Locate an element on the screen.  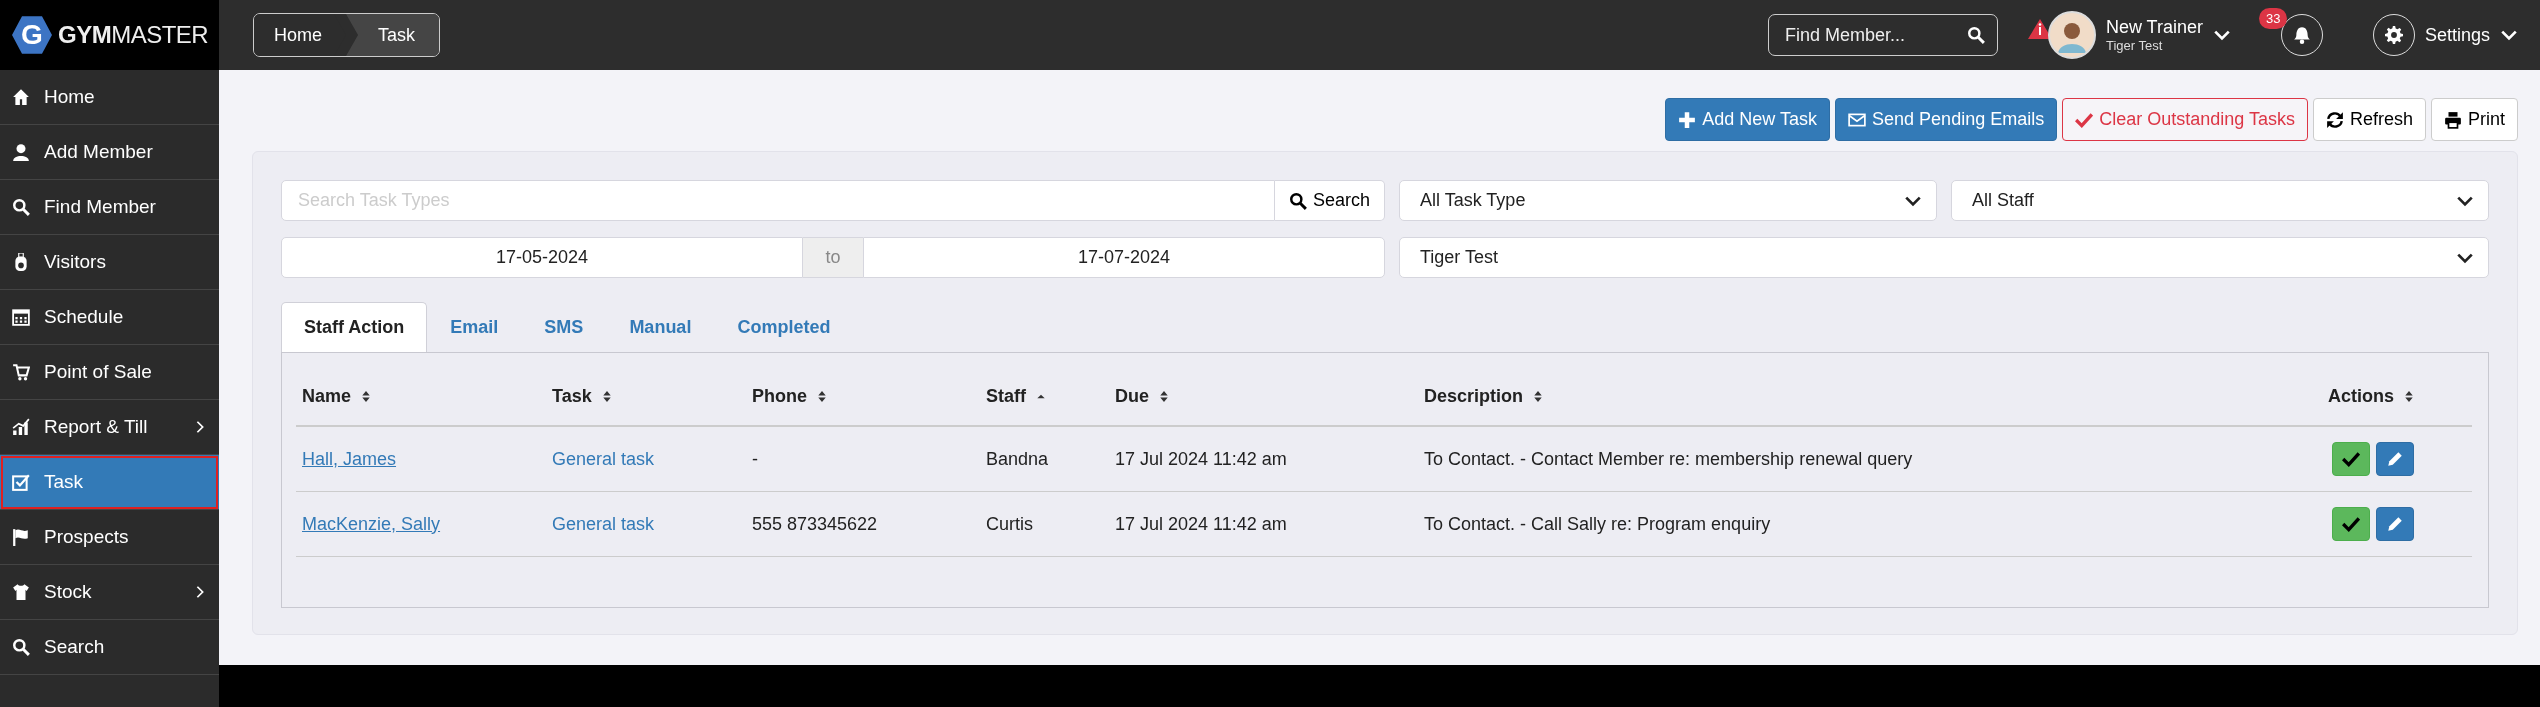
column-header: Phone is located at coordinates (779, 396).